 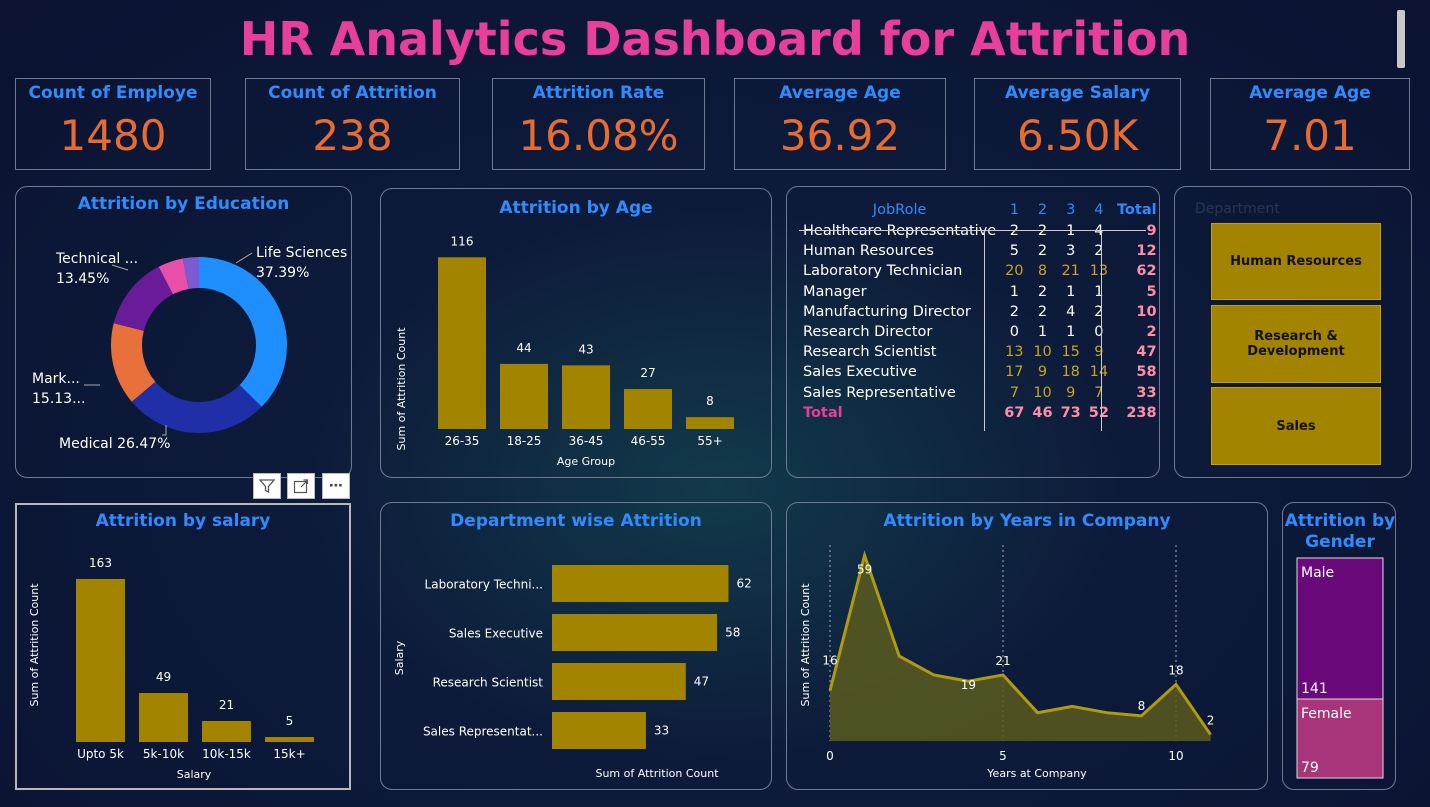 I want to click on scrollbar, so click(x=1401, y=39).